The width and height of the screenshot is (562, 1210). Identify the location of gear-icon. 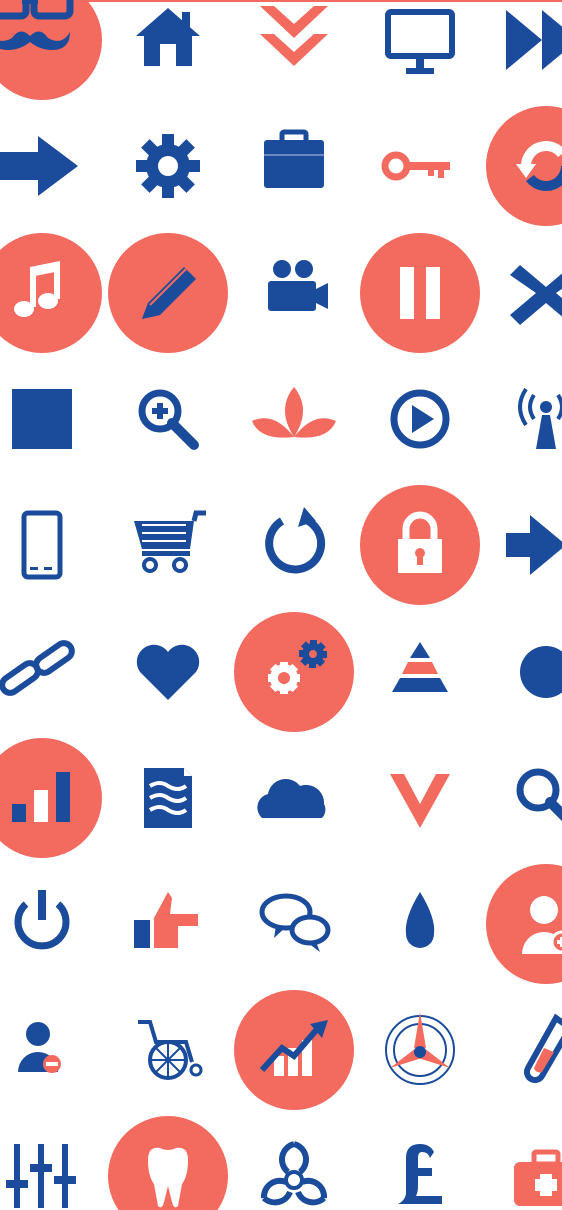
(168, 166).